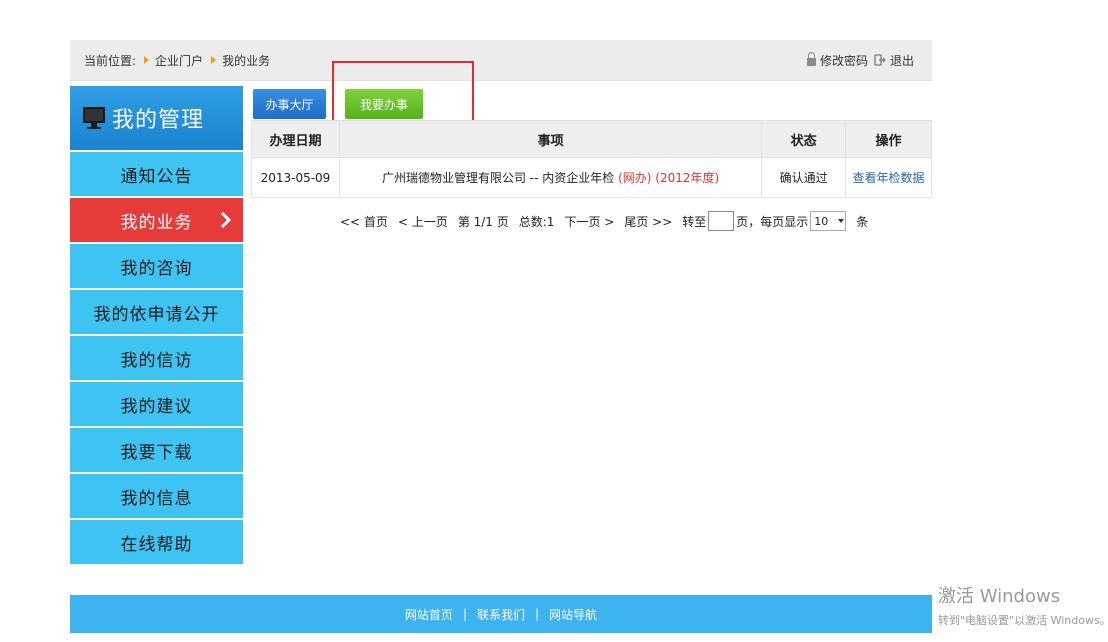 The height and width of the screenshot is (642, 1108). I want to click on sidebar-item-business: 我的业务, so click(156, 220).